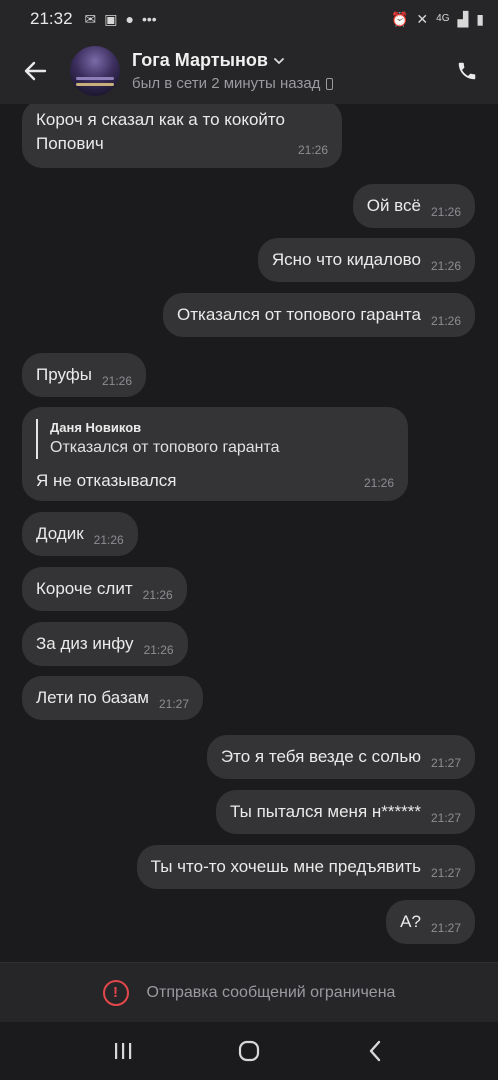 The image size is (498, 1080). I want to click on network-label: 4G, so click(443, 18).